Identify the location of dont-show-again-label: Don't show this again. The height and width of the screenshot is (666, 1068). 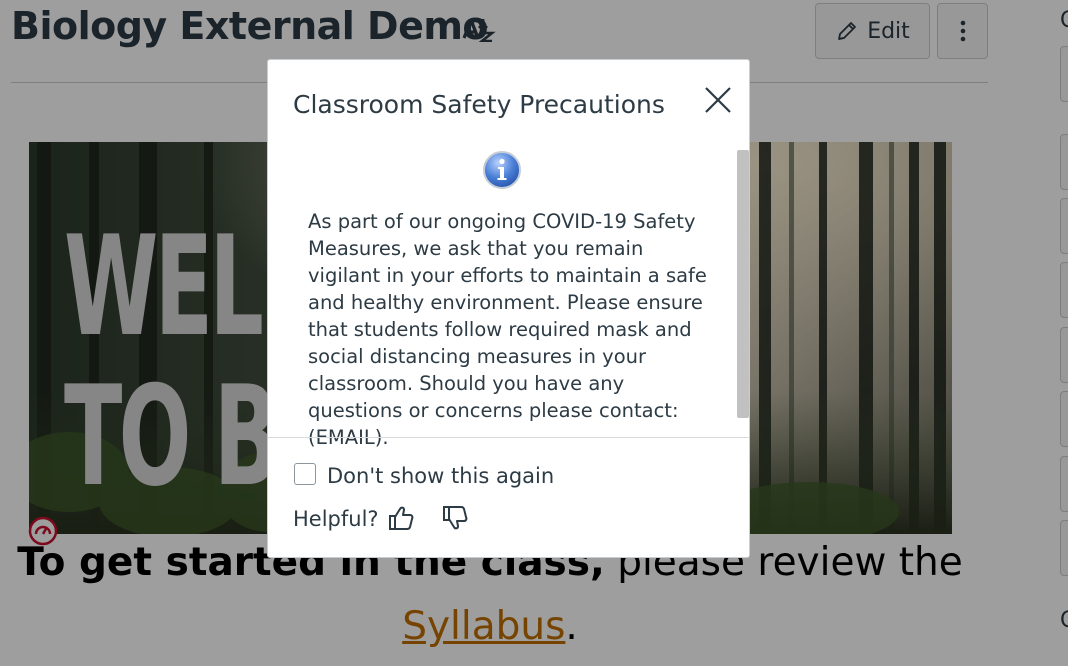
(440, 476).